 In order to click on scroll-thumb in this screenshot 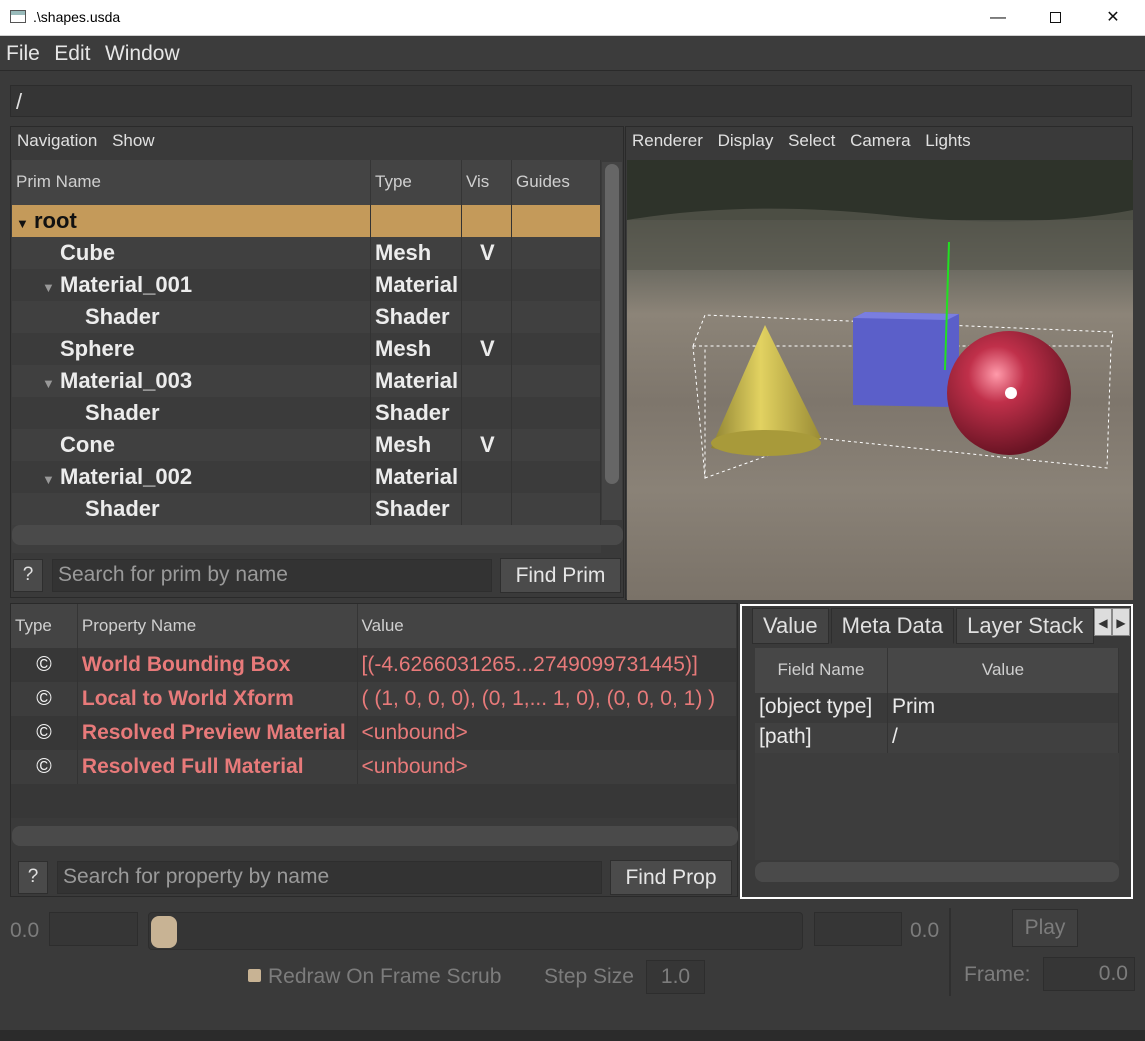, I will do `click(612, 324)`.